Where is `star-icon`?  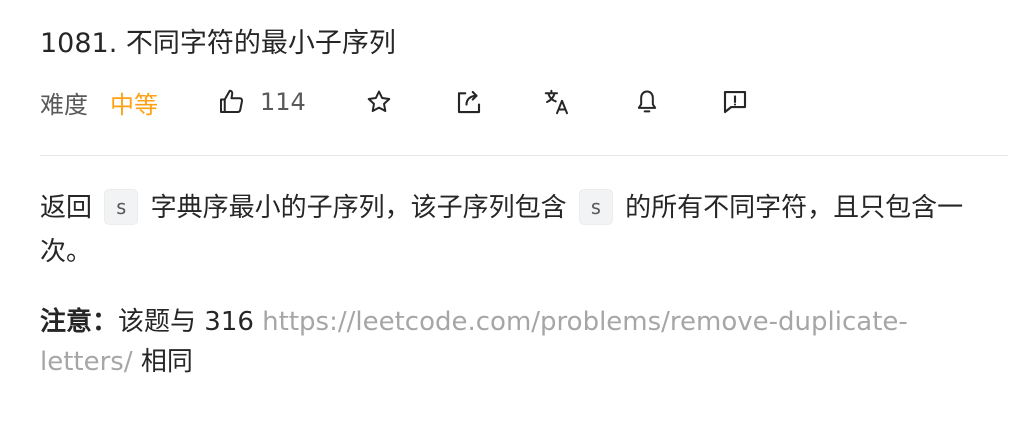
star-icon is located at coordinates (379, 101).